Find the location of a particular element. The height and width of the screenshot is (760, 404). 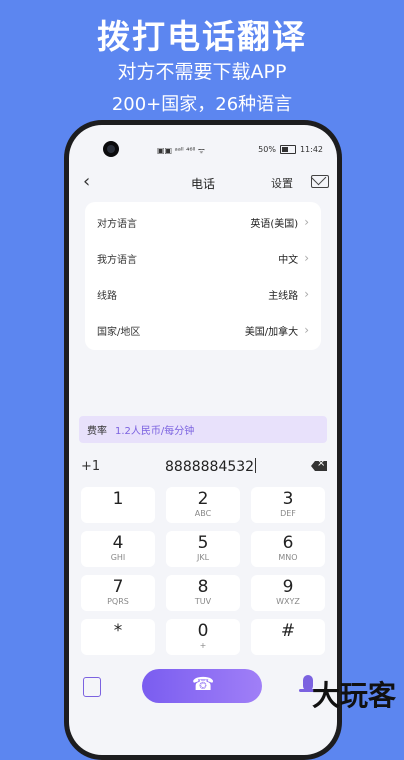

dialed-number: 8888884532 is located at coordinates (210, 467).